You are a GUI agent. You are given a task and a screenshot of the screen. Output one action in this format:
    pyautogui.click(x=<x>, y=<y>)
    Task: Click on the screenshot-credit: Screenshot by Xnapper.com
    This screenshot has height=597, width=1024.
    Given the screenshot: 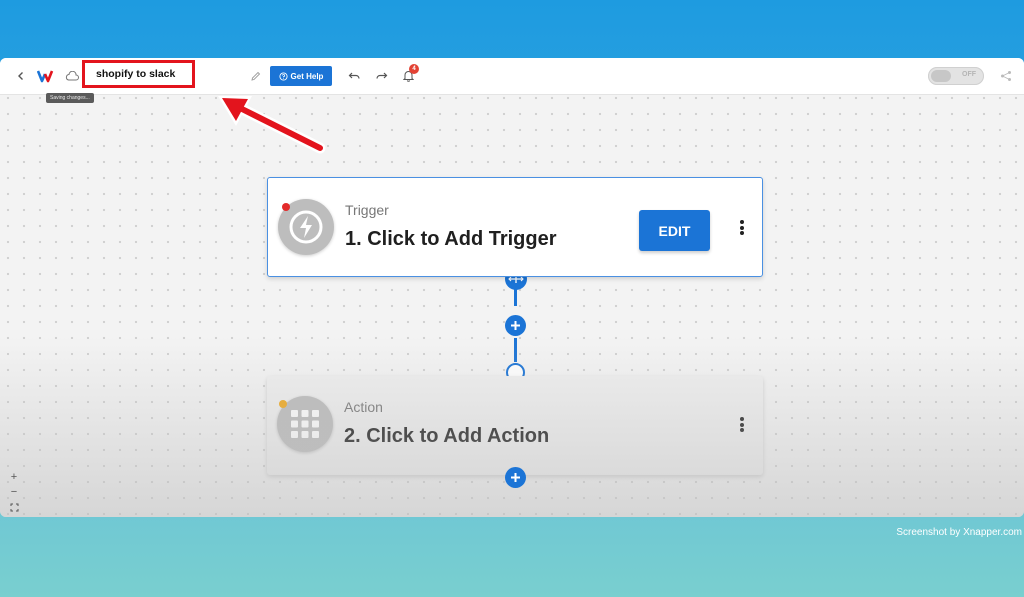 What is the action you would take?
    pyautogui.click(x=959, y=532)
    